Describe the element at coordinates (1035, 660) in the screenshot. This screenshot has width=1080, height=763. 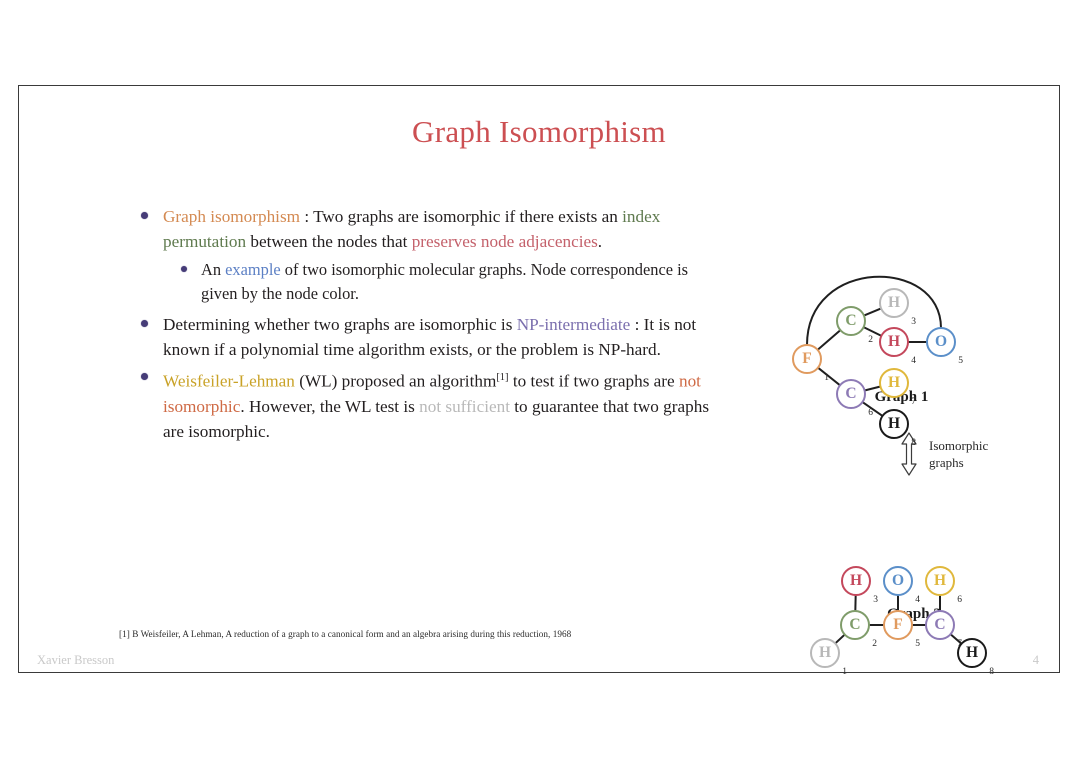
I see `footer-page-number: 4` at that location.